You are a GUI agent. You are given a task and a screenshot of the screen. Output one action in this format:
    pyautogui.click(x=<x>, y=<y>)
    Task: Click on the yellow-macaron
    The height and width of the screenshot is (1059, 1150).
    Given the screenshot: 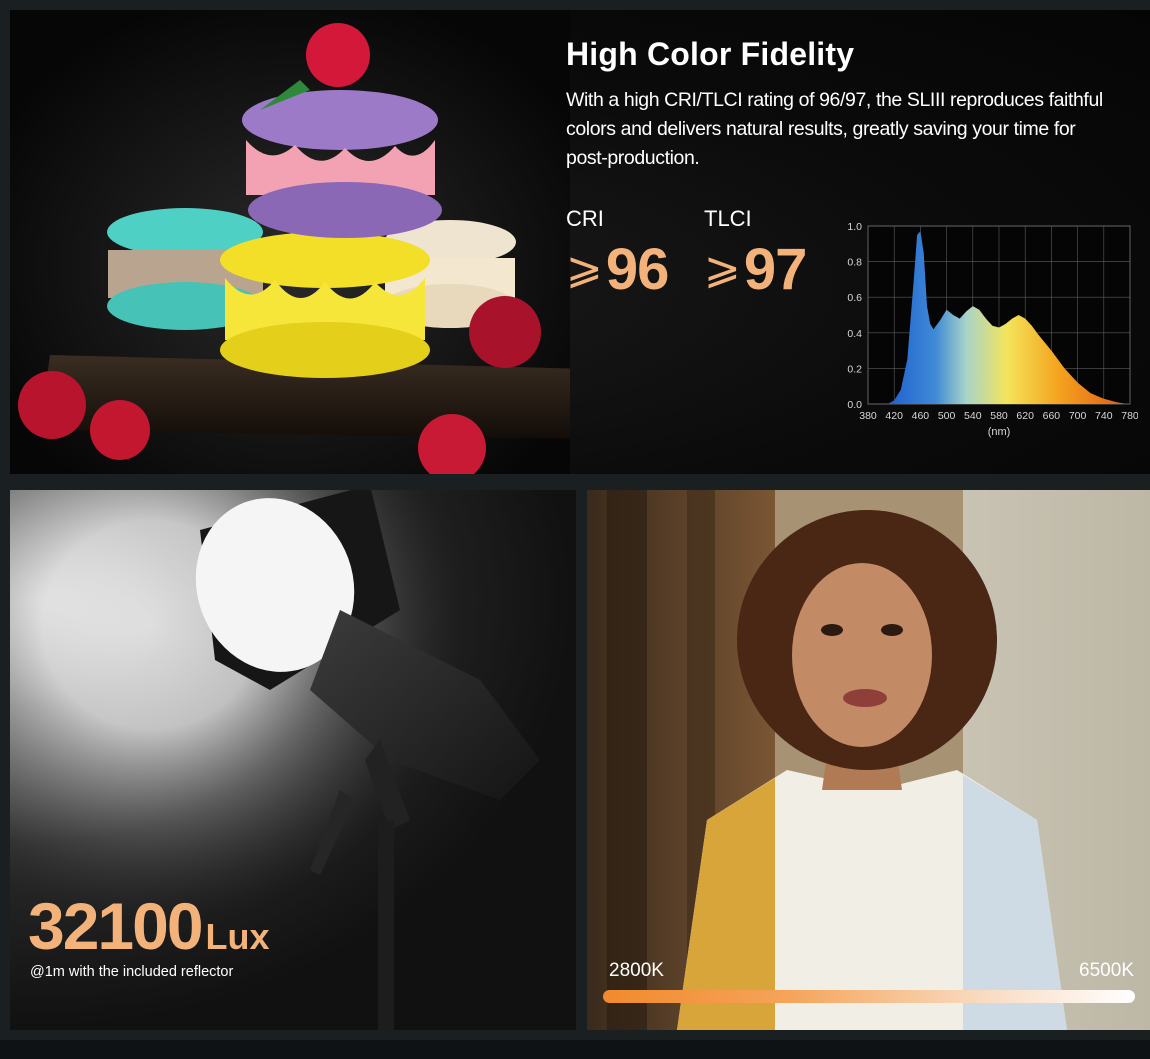 What is the action you would take?
    pyautogui.click(x=325, y=305)
    